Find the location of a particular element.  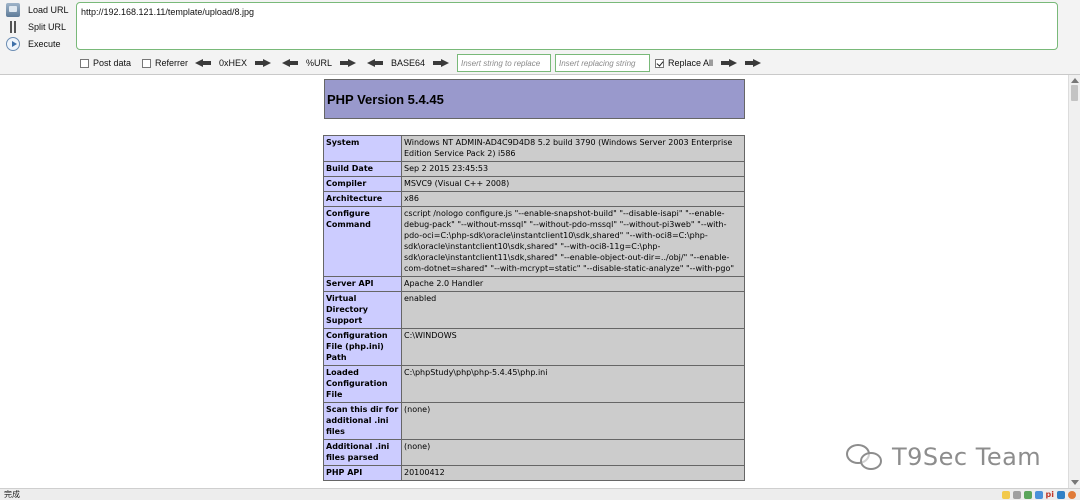

status-bar: 完成 pi is located at coordinates (540, 494).